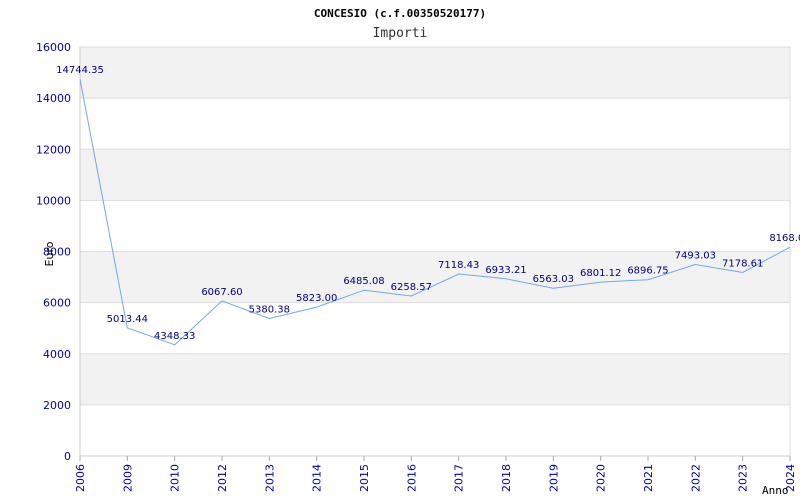  What do you see at coordinates (317, 478) in the screenshot?
I see `x-tick-label: 2014` at bounding box center [317, 478].